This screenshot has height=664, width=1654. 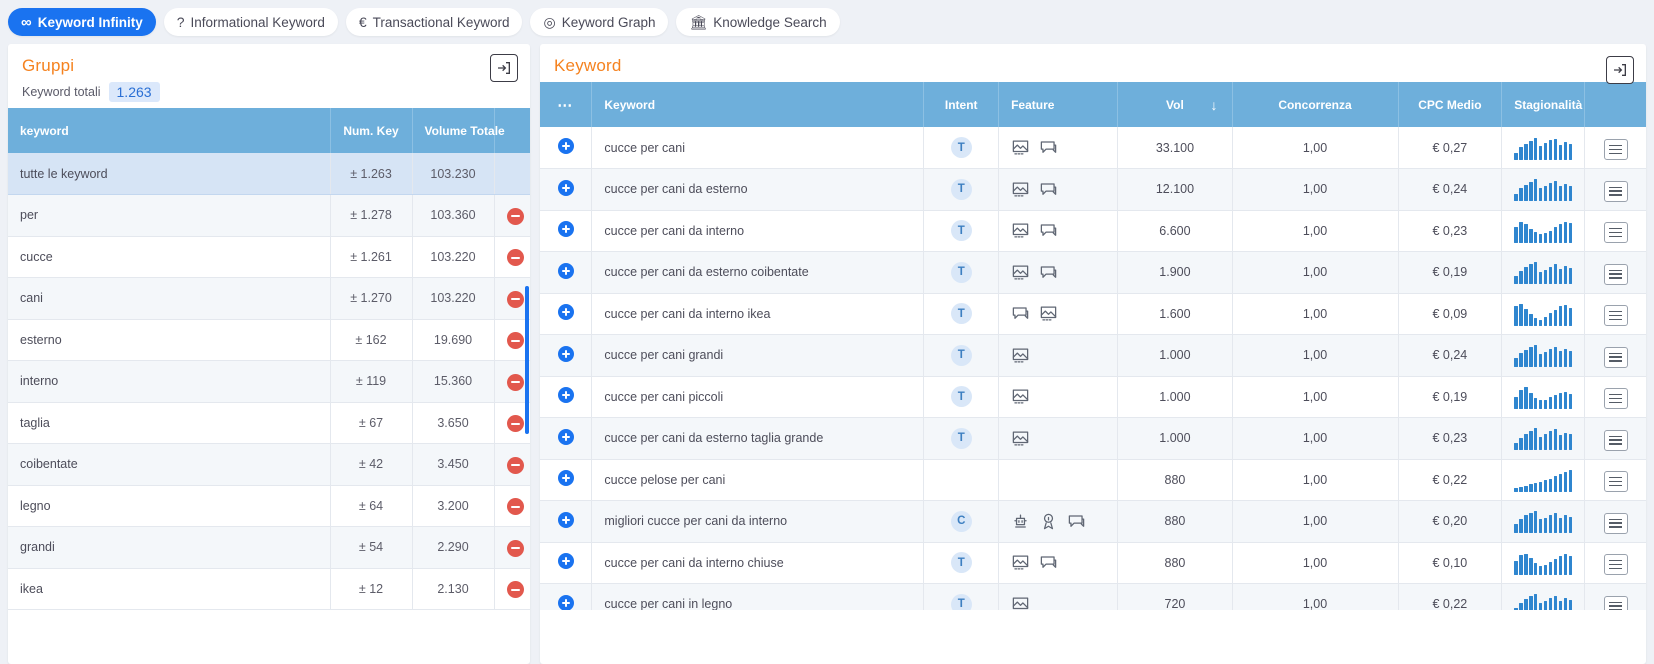 What do you see at coordinates (371, 130) in the screenshot?
I see `groups-col-numkey: Num. Key` at bounding box center [371, 130].